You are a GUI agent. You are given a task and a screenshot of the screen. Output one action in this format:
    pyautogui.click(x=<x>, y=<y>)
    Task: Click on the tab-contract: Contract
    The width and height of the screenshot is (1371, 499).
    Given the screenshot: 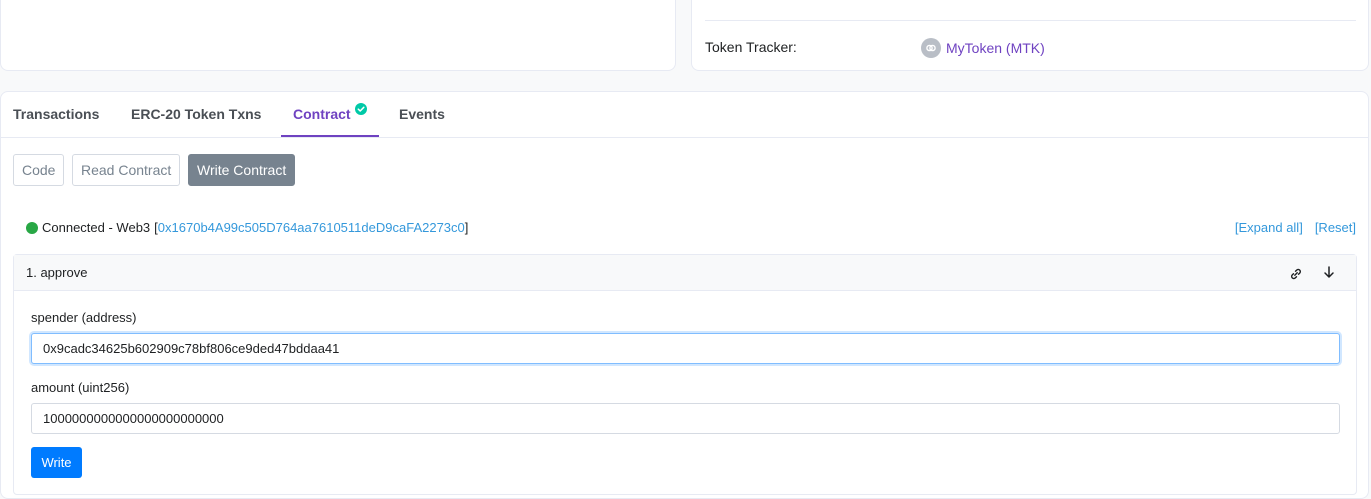 What is the action you would take?
    pyautogui.click(x=322, y=115)
    